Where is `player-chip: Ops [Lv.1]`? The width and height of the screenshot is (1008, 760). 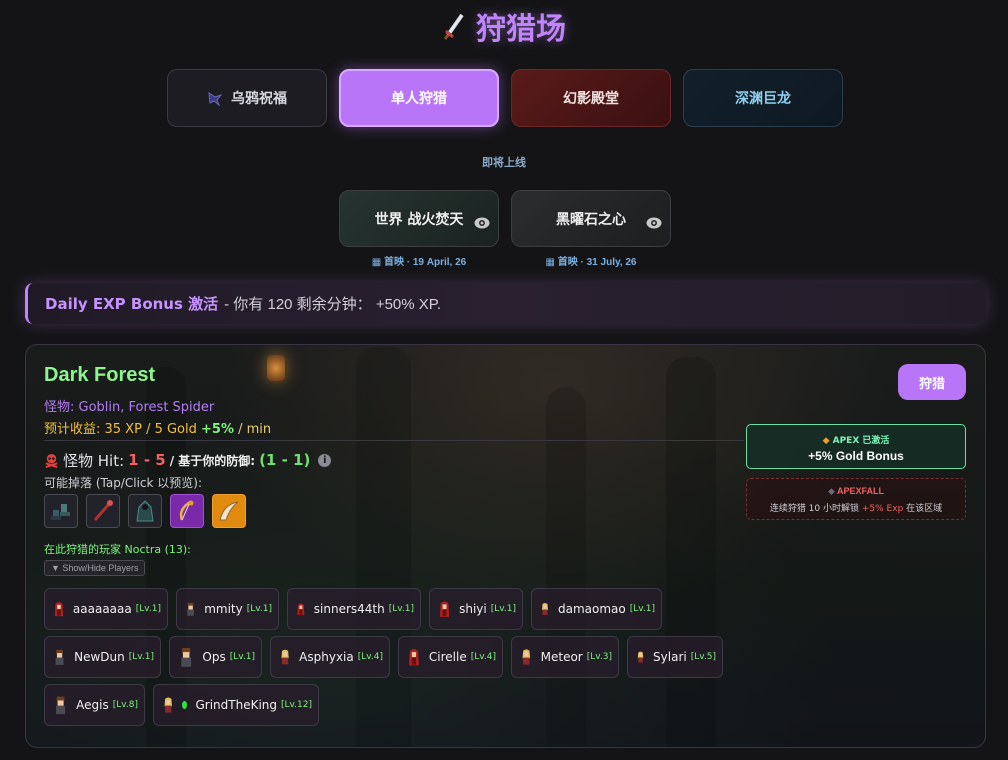
player-chip: Ops [Lv.1] is located at coordinates (215, 657).